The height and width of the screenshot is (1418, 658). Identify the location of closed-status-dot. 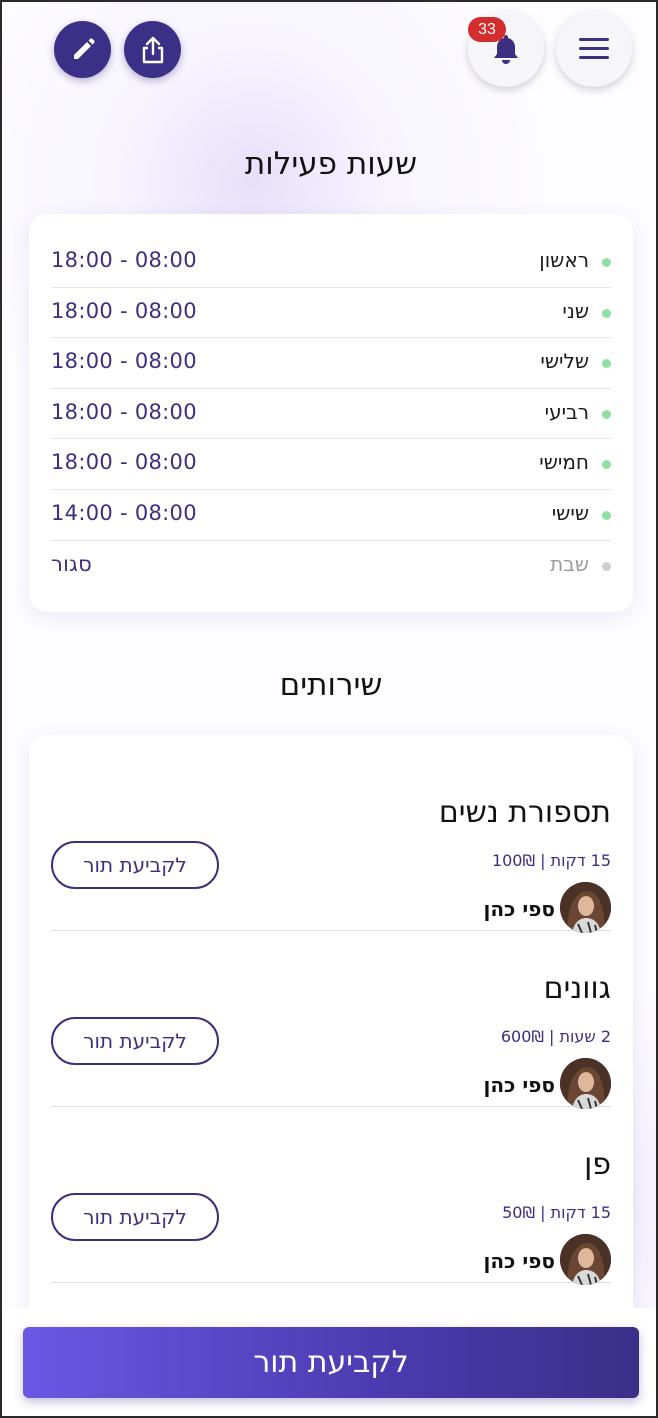
(606, 566).